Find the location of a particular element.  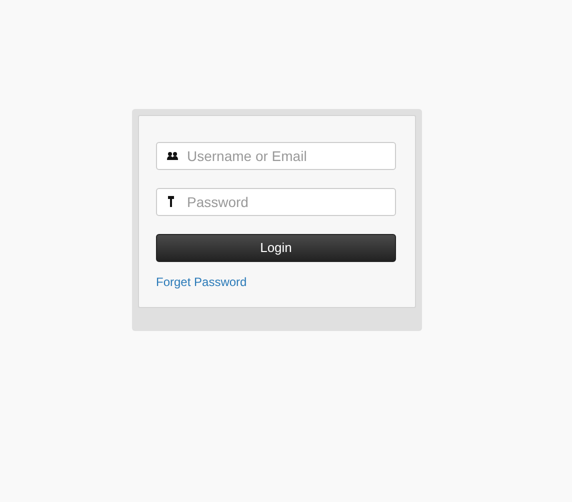

users-icon is located at coordinates (172, 156).